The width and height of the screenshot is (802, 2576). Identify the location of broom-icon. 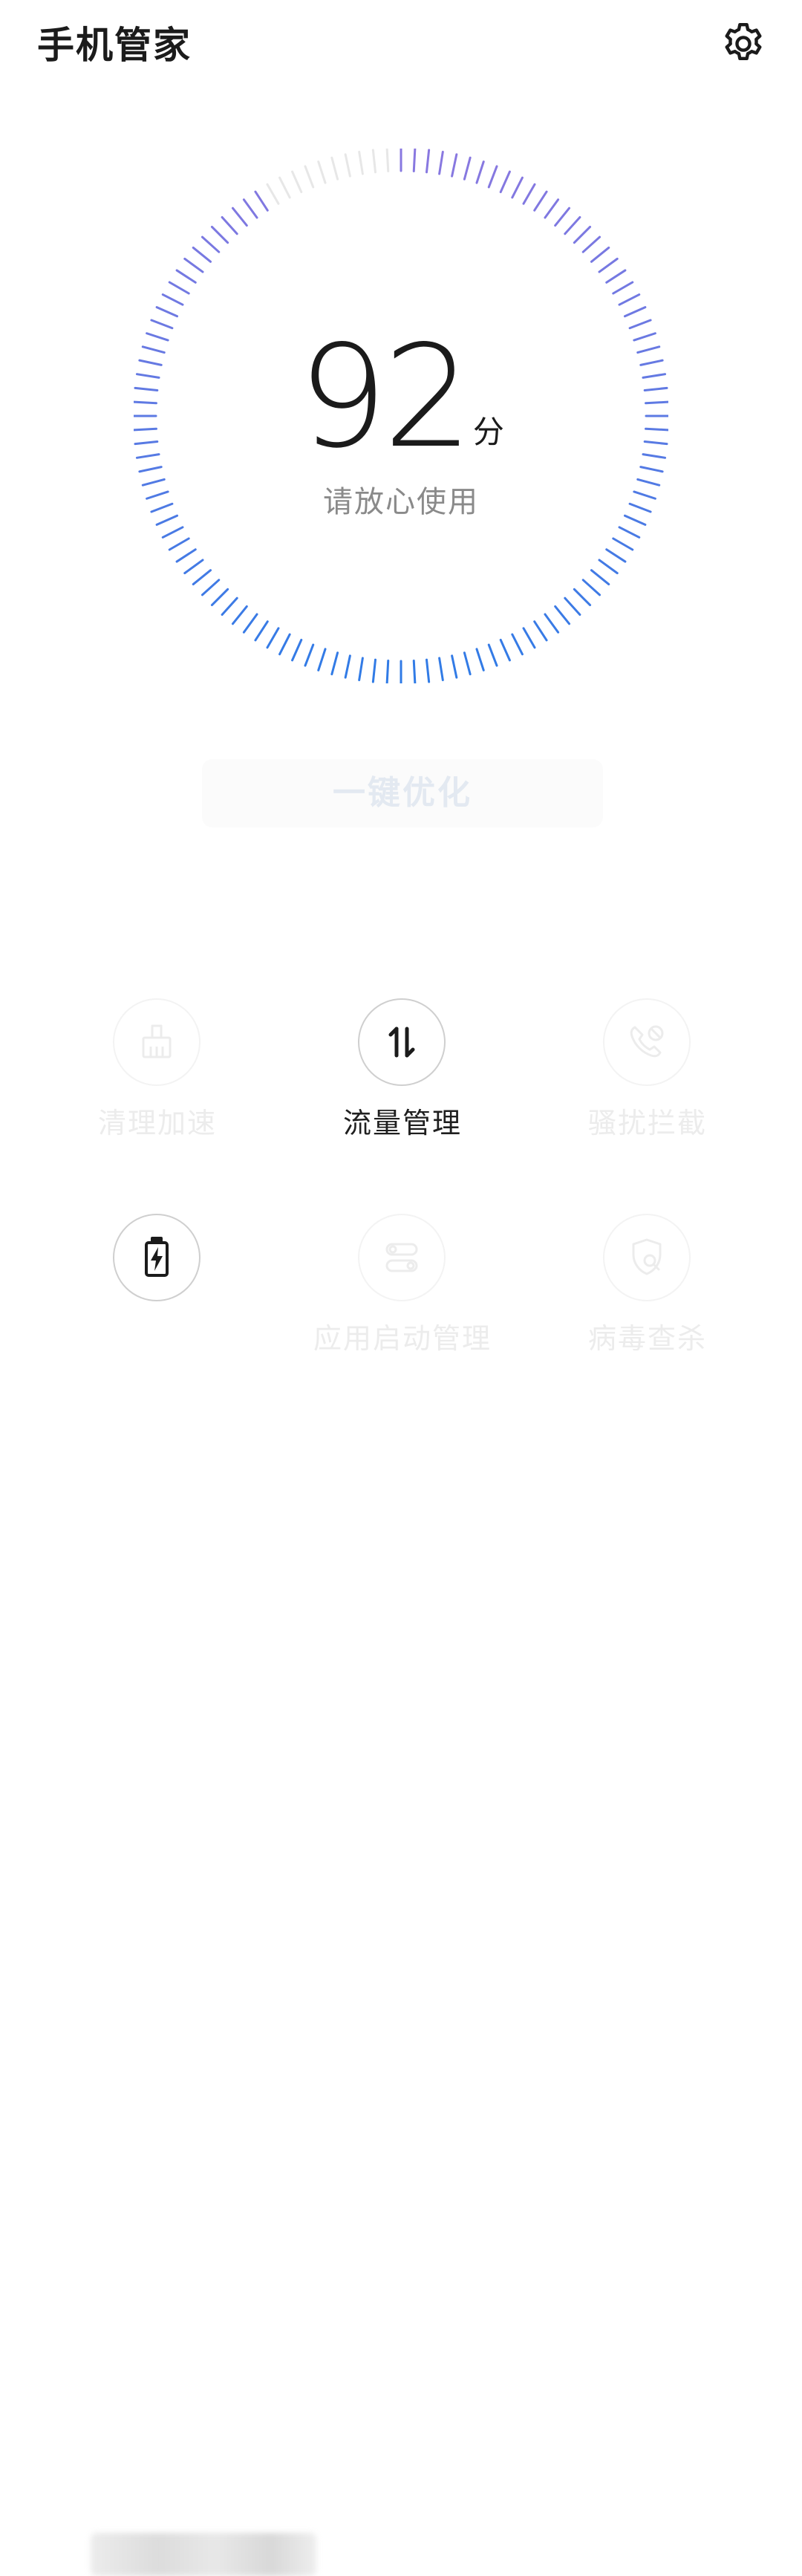
(157, 1041).